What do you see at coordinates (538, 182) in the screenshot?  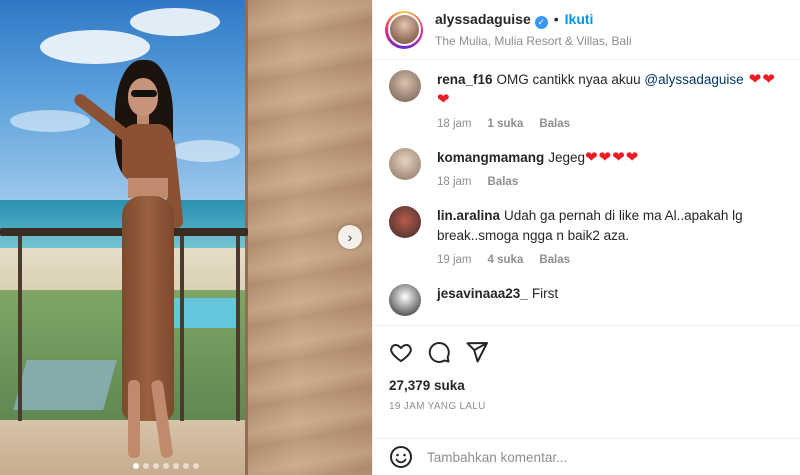 I see `comment-meta: 18 jam Balas` at bounding box center [538, 182].